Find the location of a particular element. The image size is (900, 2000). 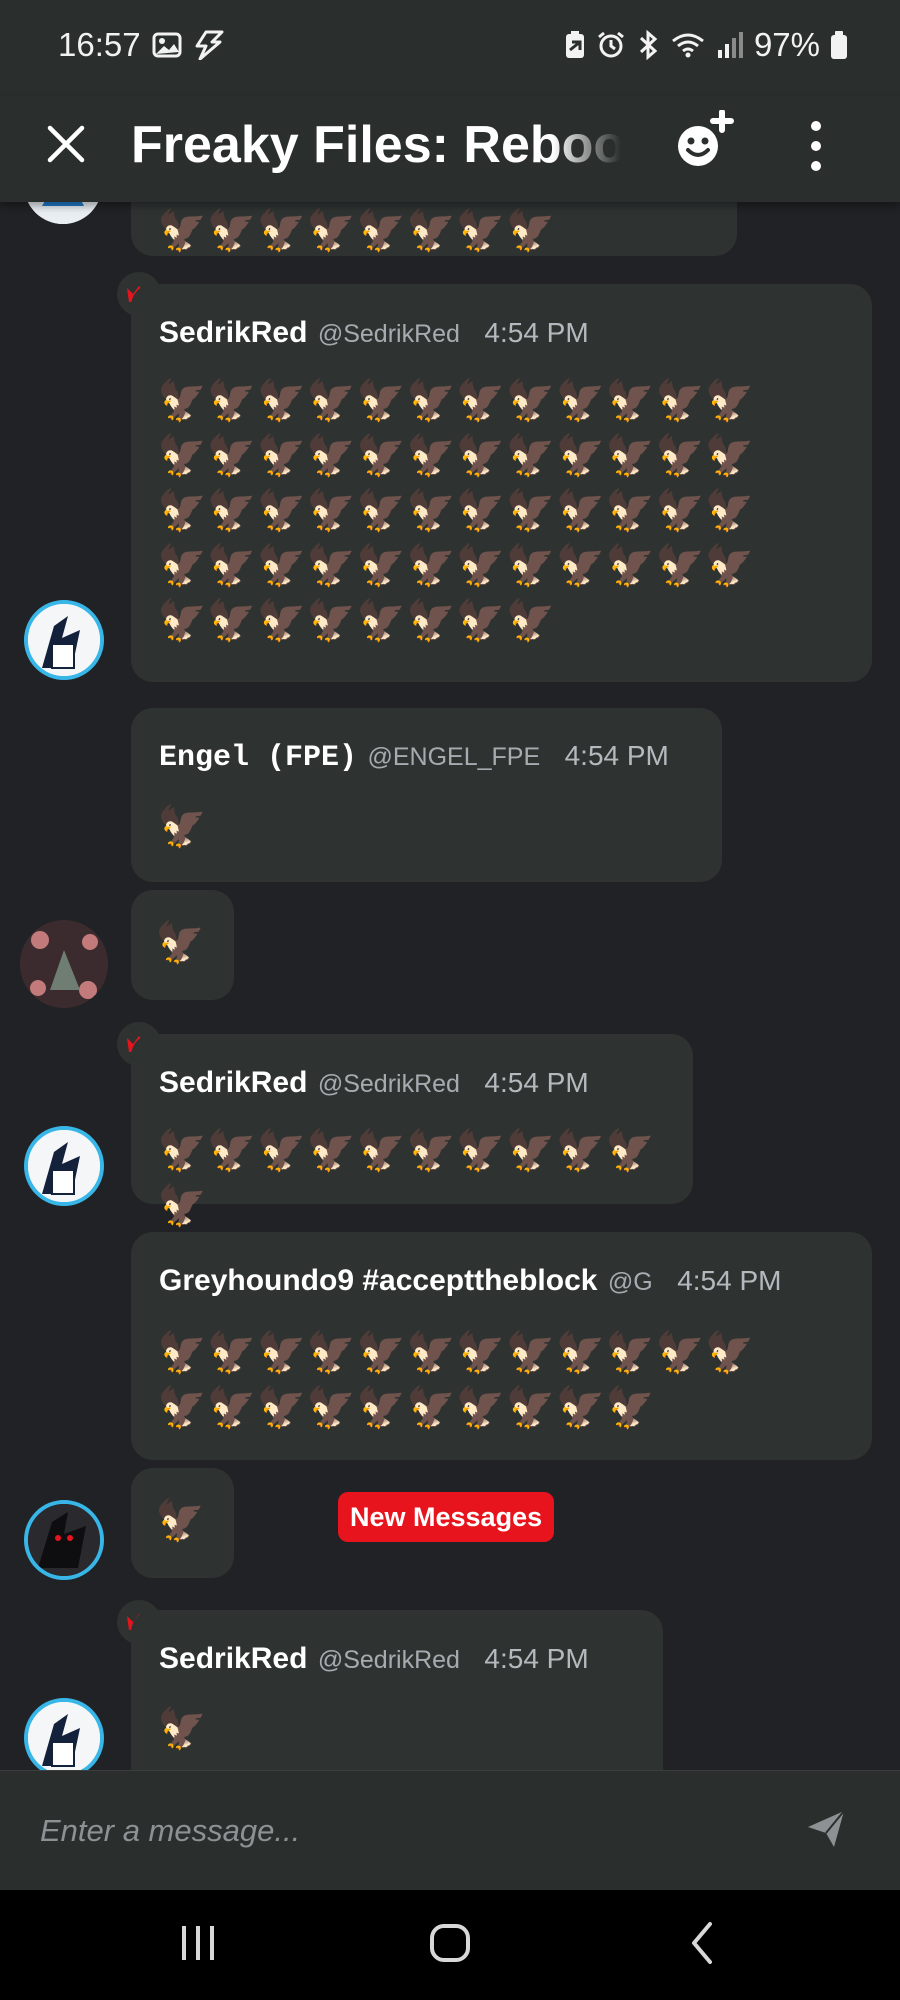

system-nav-bar is located at coordinates (450, 1945).